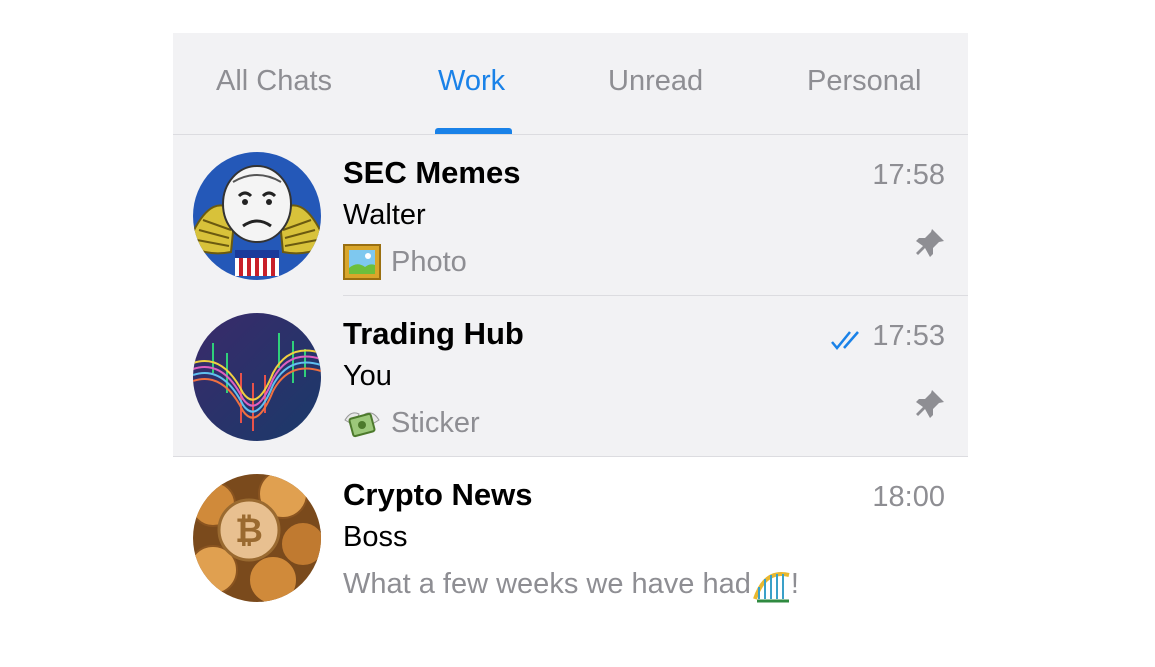  Describe the element at coordinates (362, 262) in the screenshot. I see `framed-picture-icon` at that location.